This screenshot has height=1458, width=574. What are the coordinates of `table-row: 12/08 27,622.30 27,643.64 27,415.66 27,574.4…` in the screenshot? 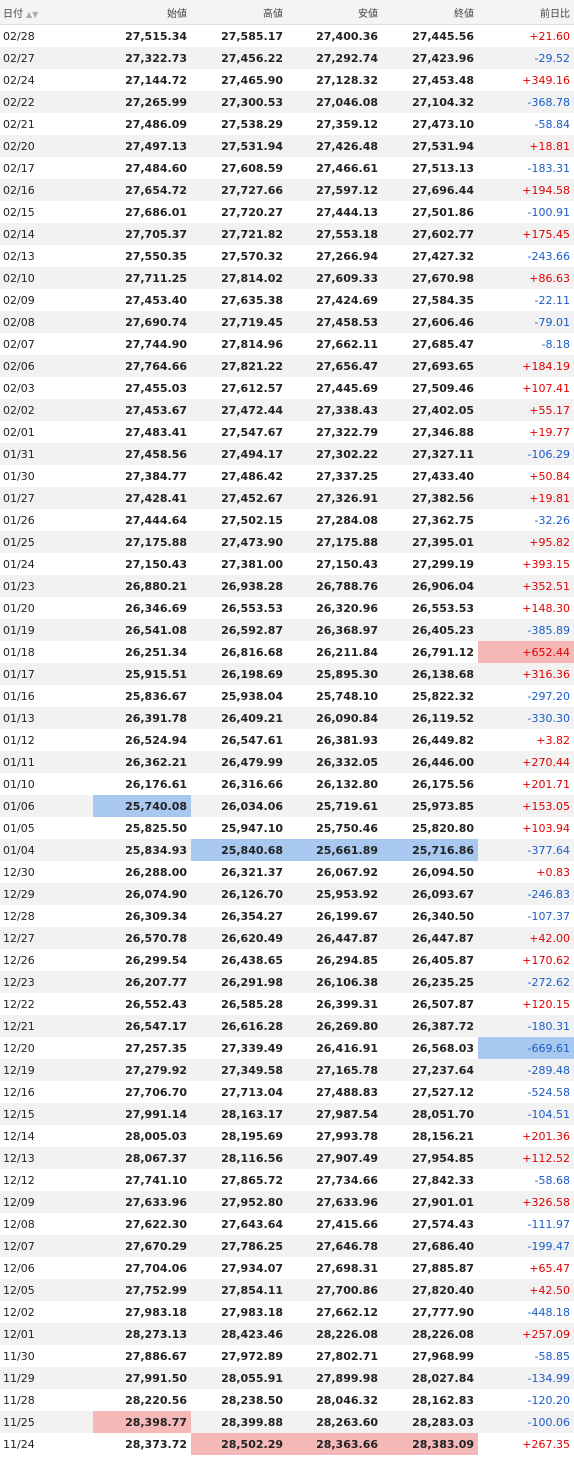 It's located at (287, 1224).